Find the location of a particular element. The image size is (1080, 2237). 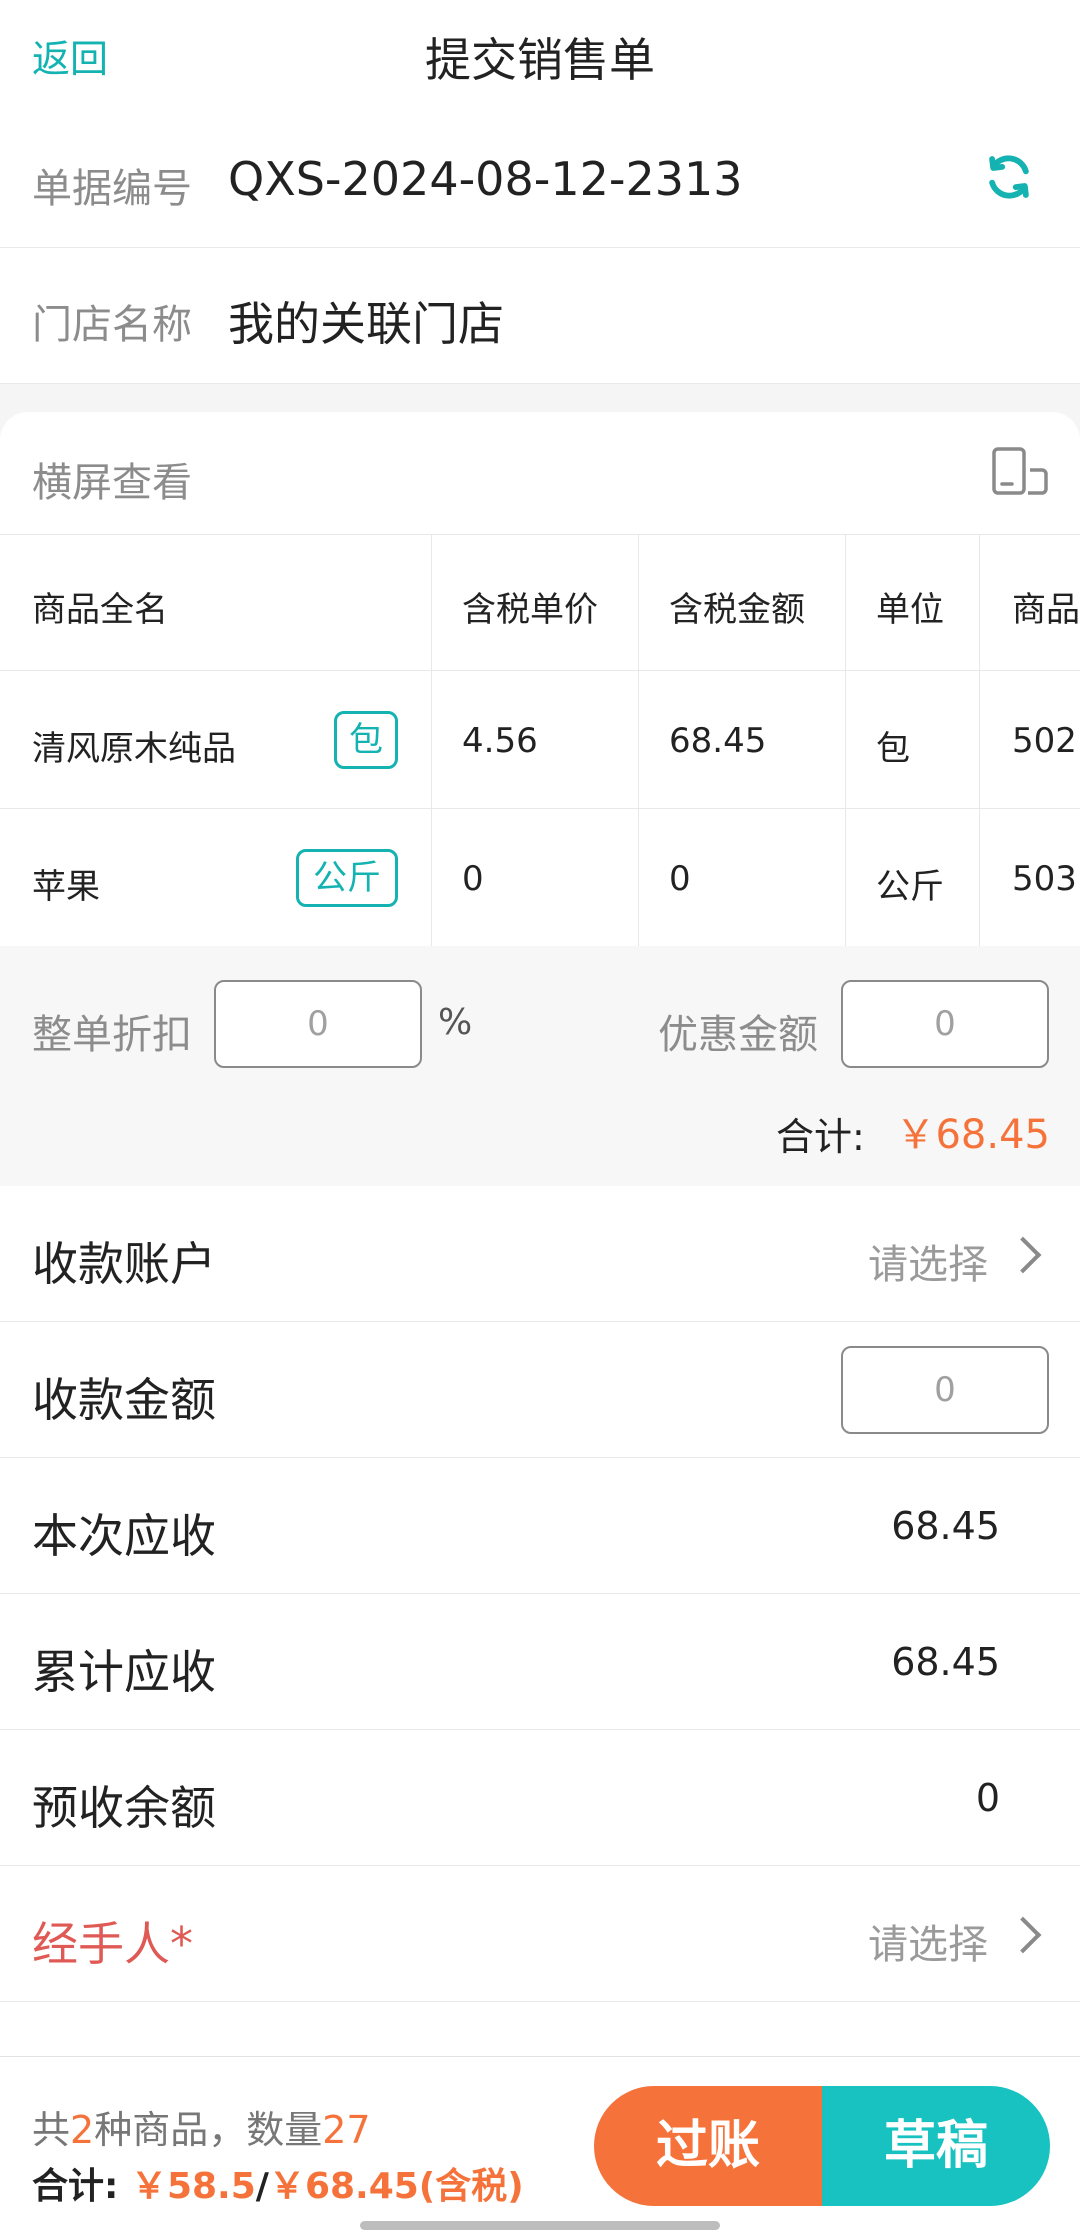

store-row: 门店名称 我的关联门店 is located at coordinates (540, 316).